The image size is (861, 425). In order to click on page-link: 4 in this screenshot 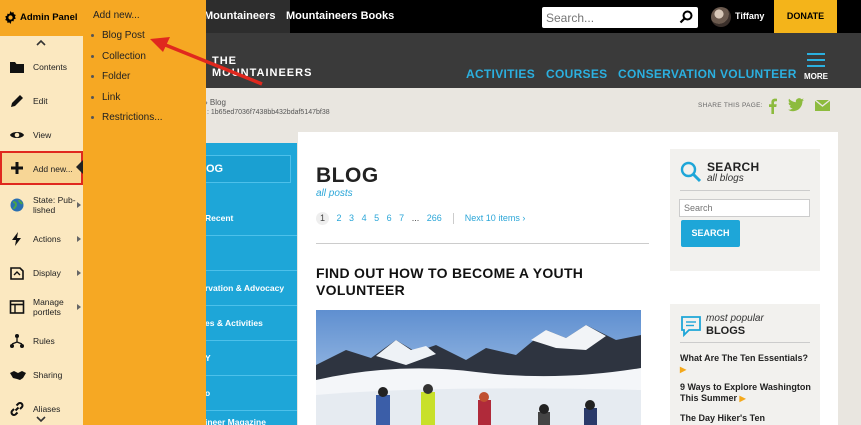, I will do `click(364, 218)`.